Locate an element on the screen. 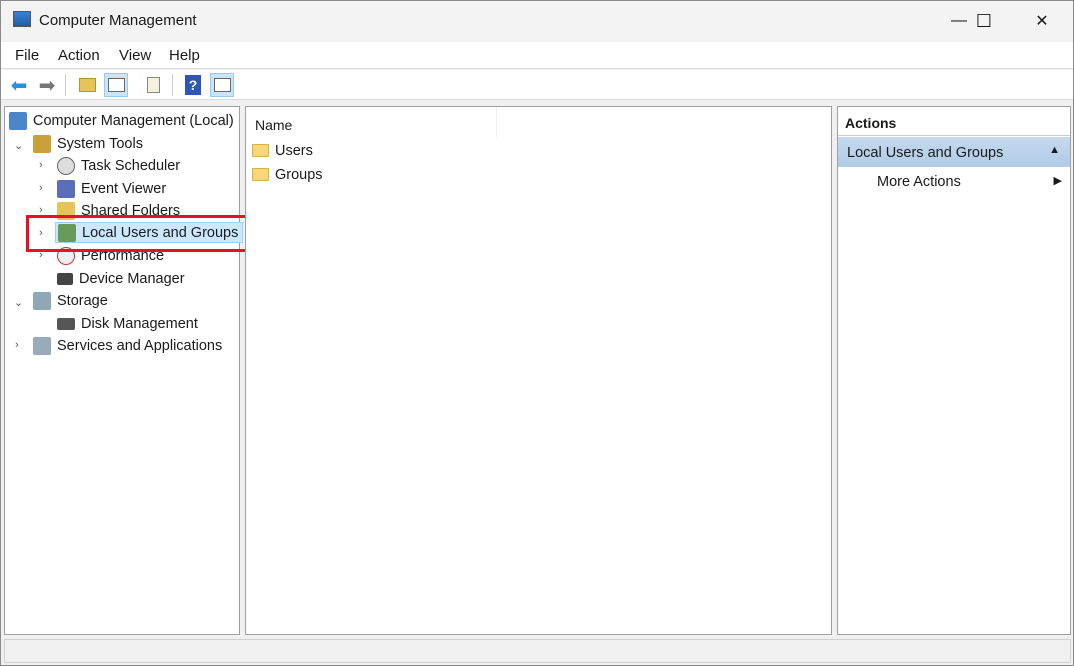  disk-icon is located at coordinates (66, 323).